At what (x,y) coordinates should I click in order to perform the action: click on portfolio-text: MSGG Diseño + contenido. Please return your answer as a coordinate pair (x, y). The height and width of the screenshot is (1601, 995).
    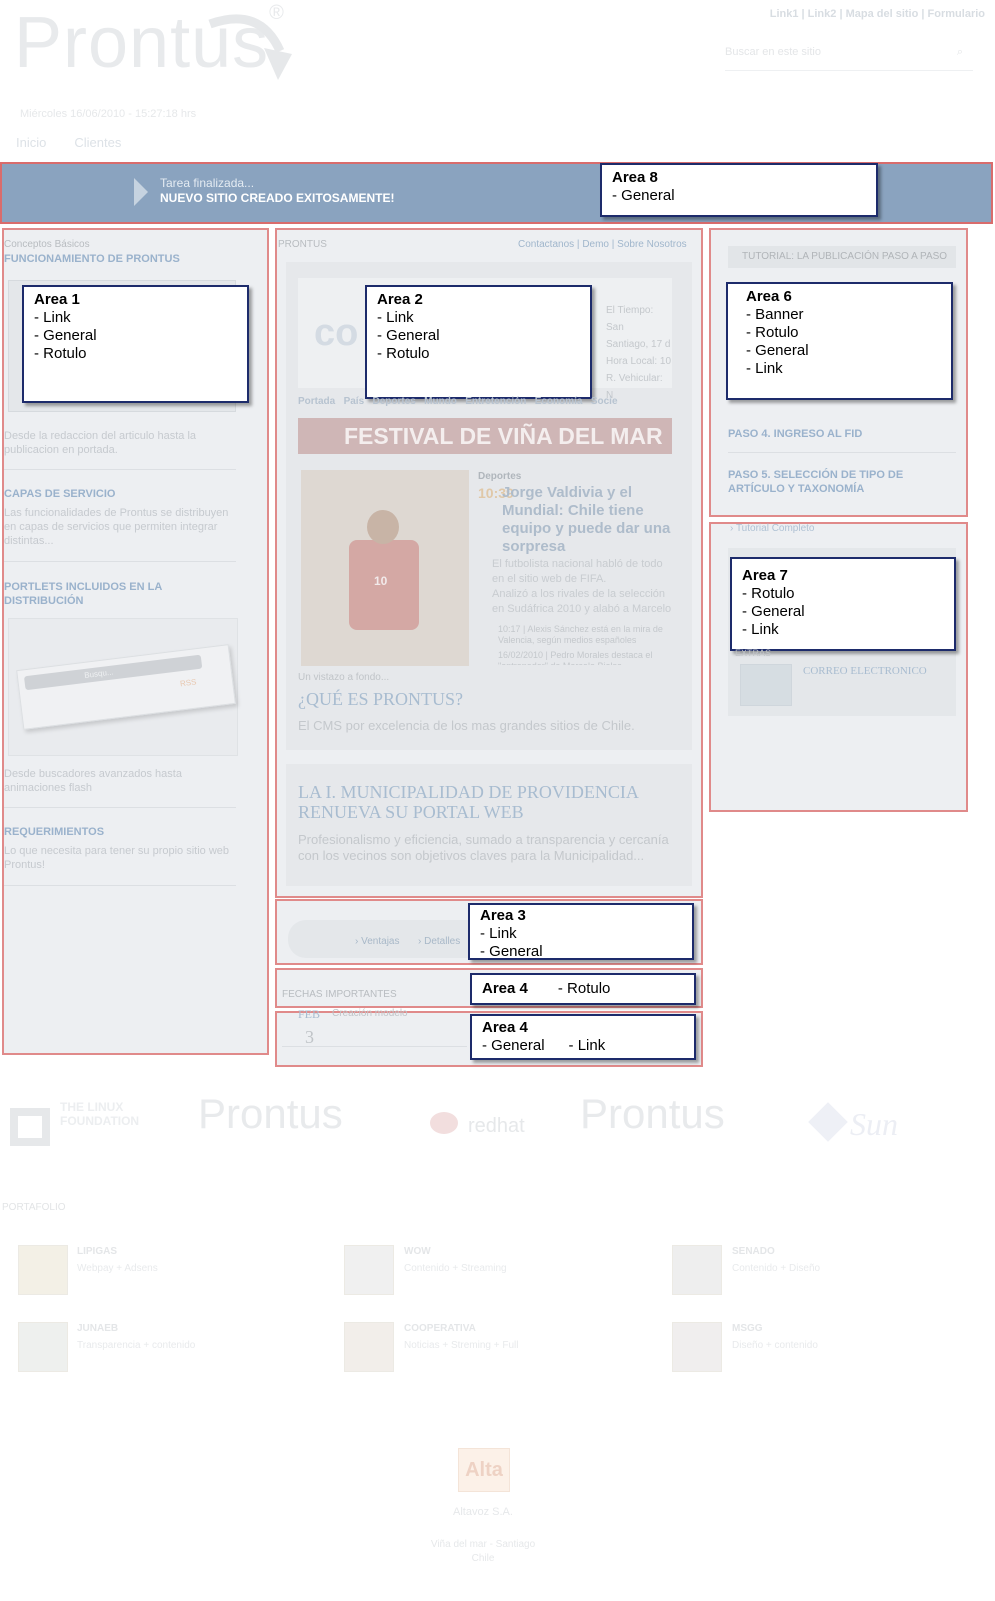
    Looking at the image, I should click on (775, 1337).